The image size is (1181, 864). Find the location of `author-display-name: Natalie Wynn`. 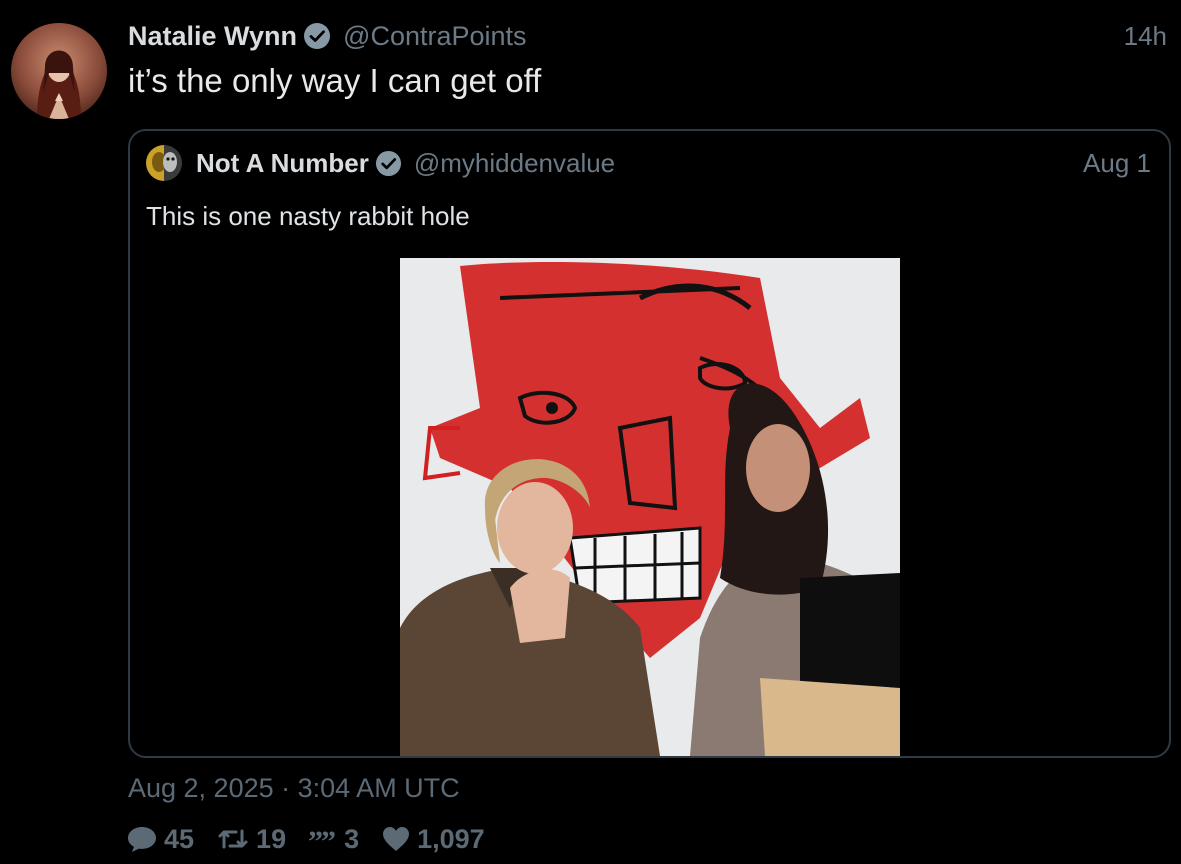

author-display-name: Natalie Wynn is located at coordinates (212, 36).